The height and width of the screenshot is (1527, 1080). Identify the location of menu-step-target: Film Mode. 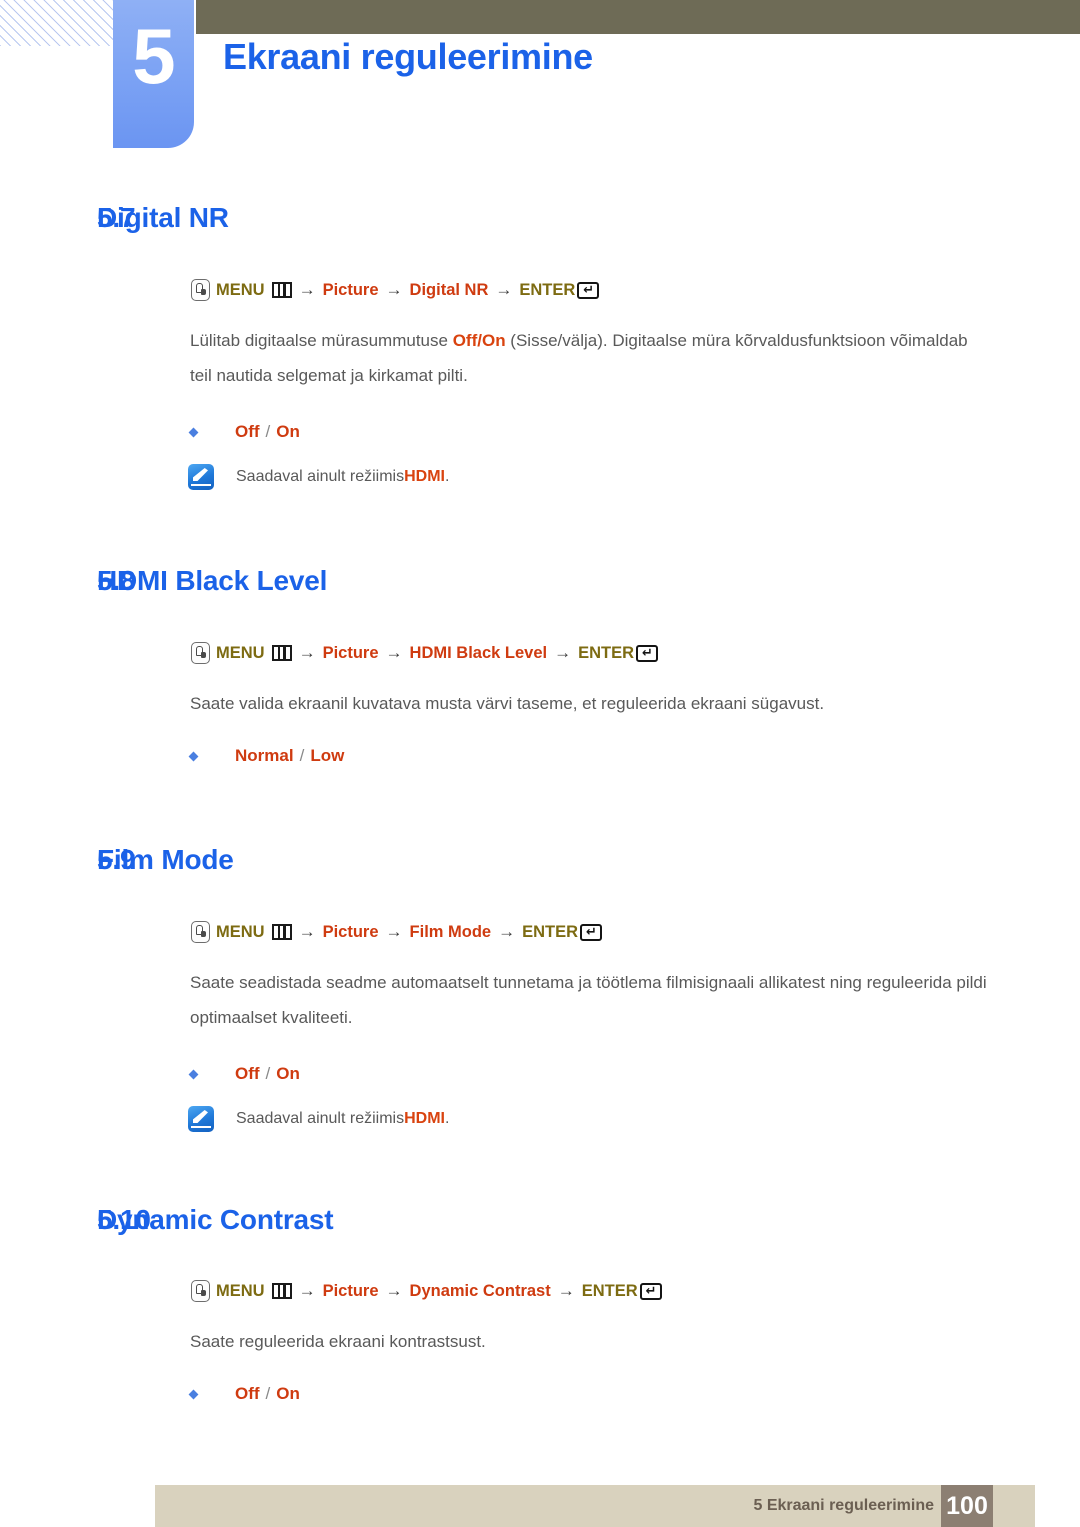
(450, 932).